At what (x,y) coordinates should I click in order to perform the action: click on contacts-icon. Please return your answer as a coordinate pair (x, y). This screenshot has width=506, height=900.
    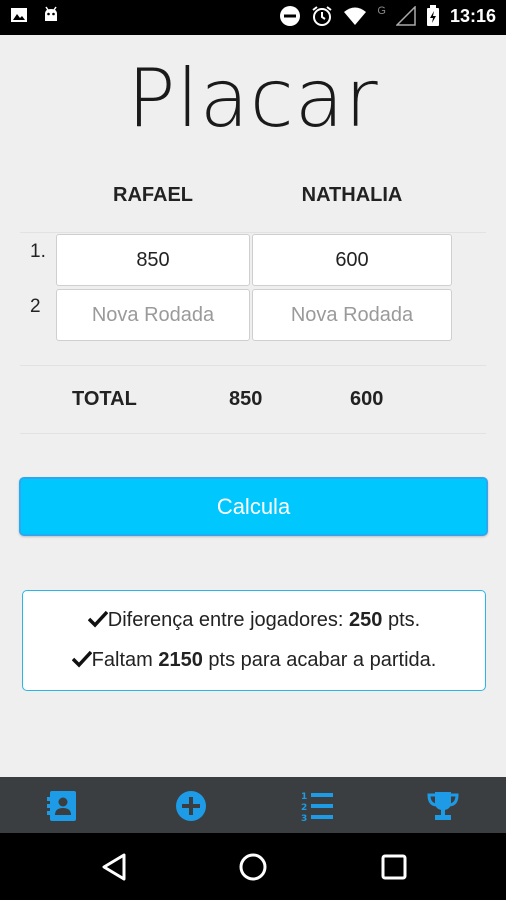
    Looking at the image, I should click on (63, 806).